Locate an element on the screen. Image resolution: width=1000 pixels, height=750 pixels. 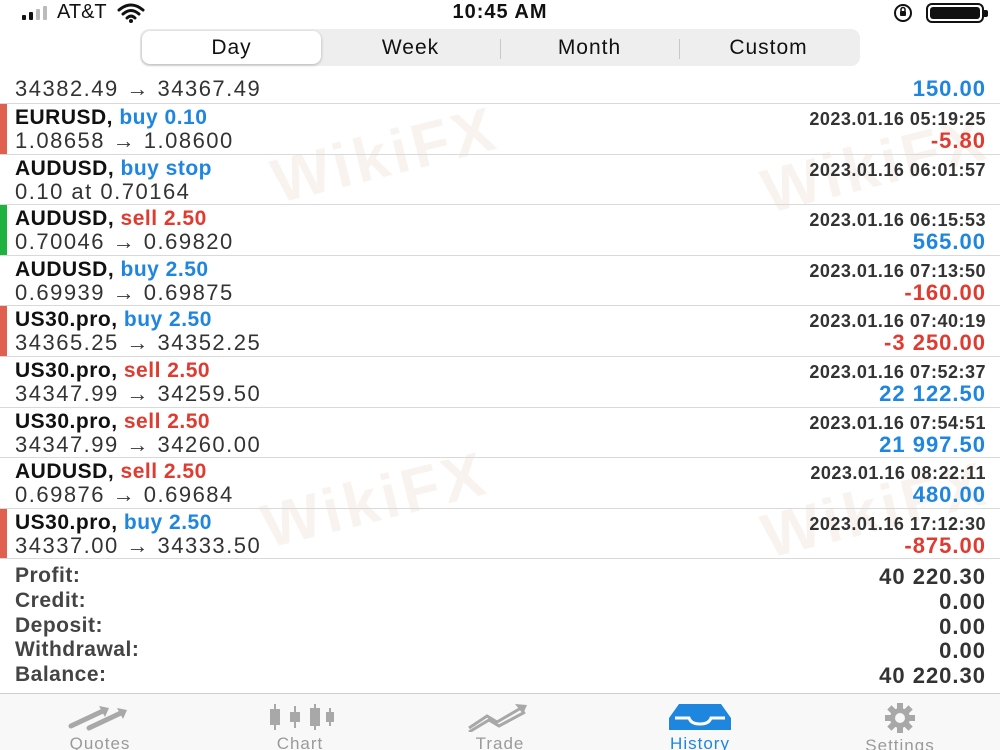
deal-time: 2023.01.16 06:01:57 is located at coordinates (897, 169).